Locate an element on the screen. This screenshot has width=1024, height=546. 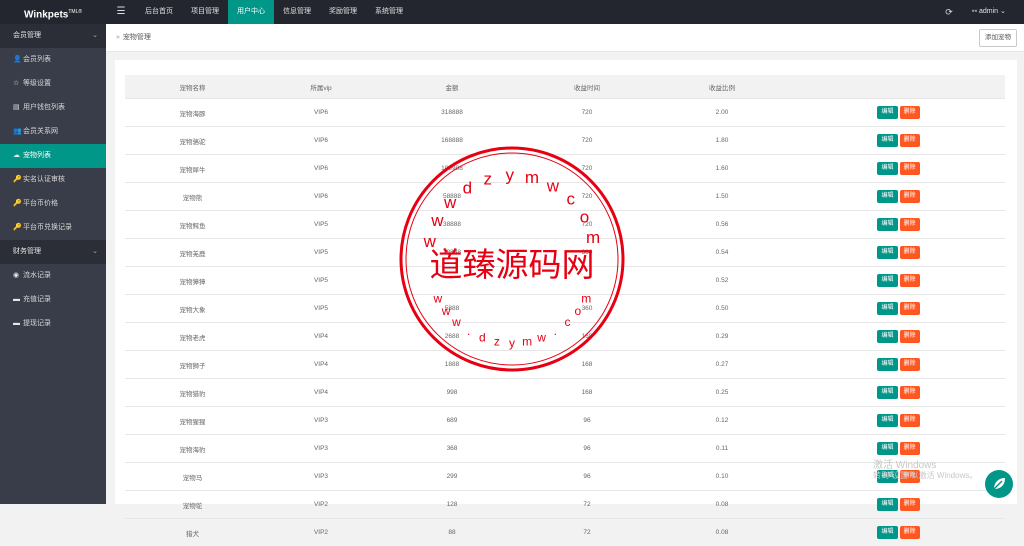
table-row: 宠物猩猩VIP3689960.12编辑删除 is located at coordinates (565, 421).